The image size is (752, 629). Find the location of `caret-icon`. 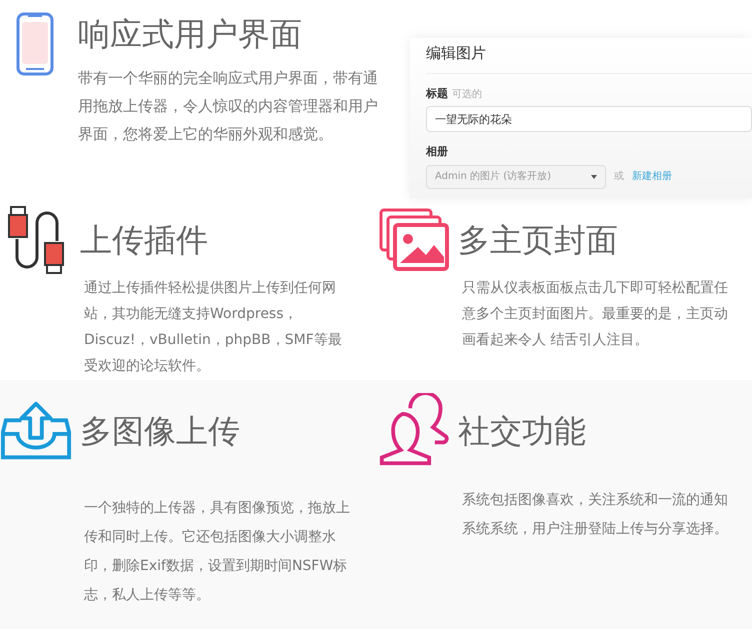

caret-icon is located at coordinates (594, 176).